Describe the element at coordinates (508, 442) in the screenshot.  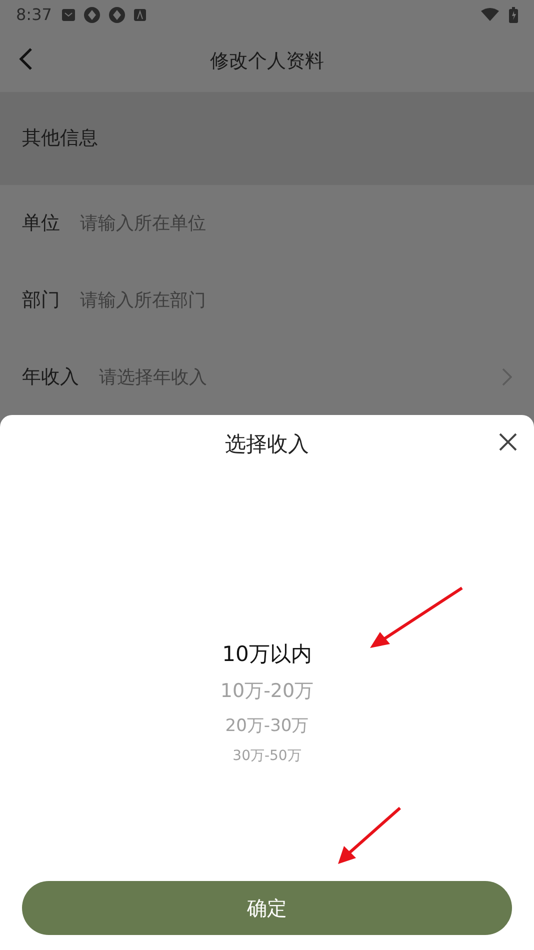
I see `close-icon` at that location.